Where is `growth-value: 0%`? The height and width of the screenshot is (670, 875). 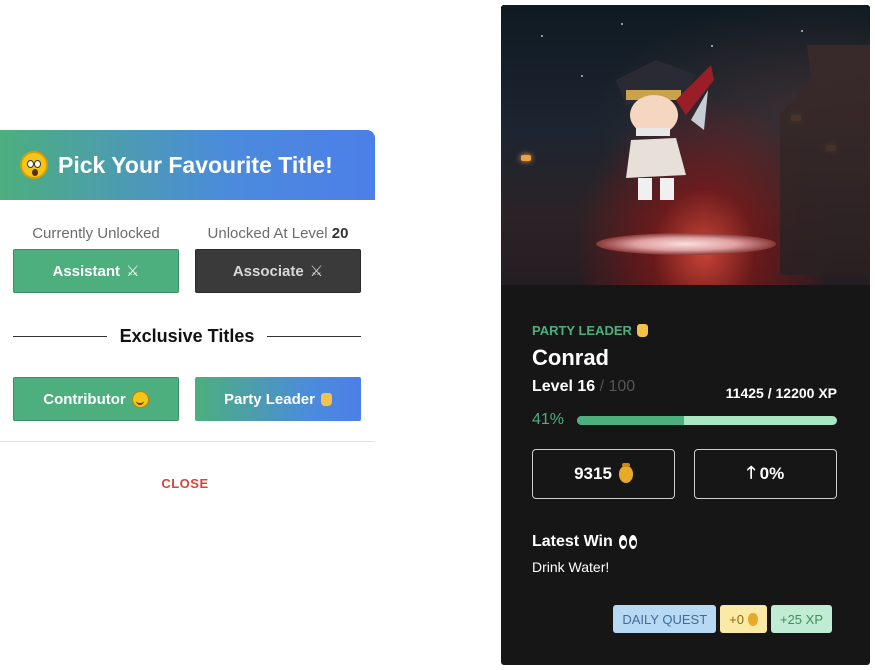
growth-value: 0% is located at coordinates (772, 473).